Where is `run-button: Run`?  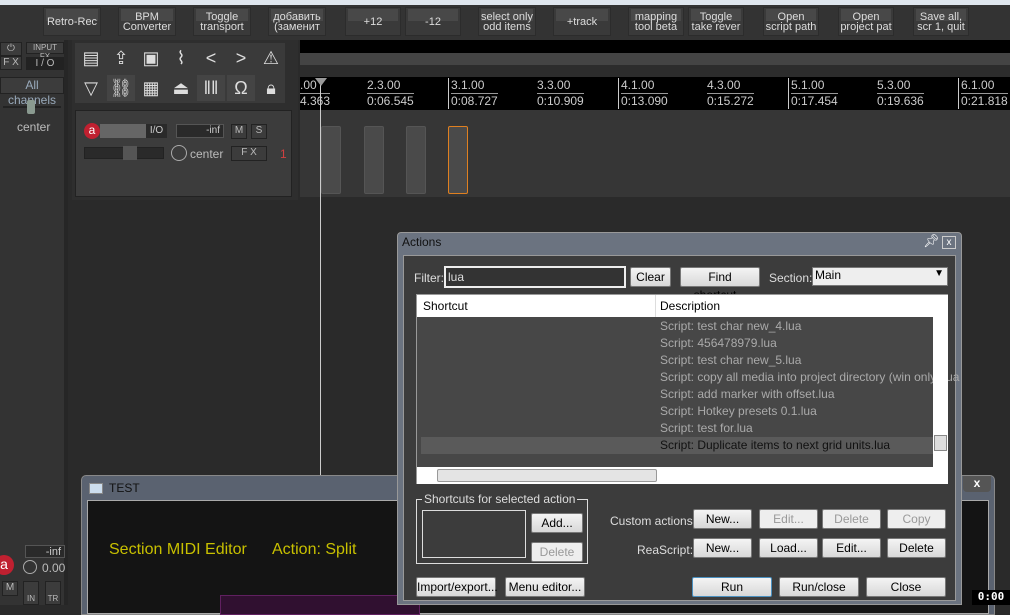 run-button: Run is located at coordinates (732, 587).